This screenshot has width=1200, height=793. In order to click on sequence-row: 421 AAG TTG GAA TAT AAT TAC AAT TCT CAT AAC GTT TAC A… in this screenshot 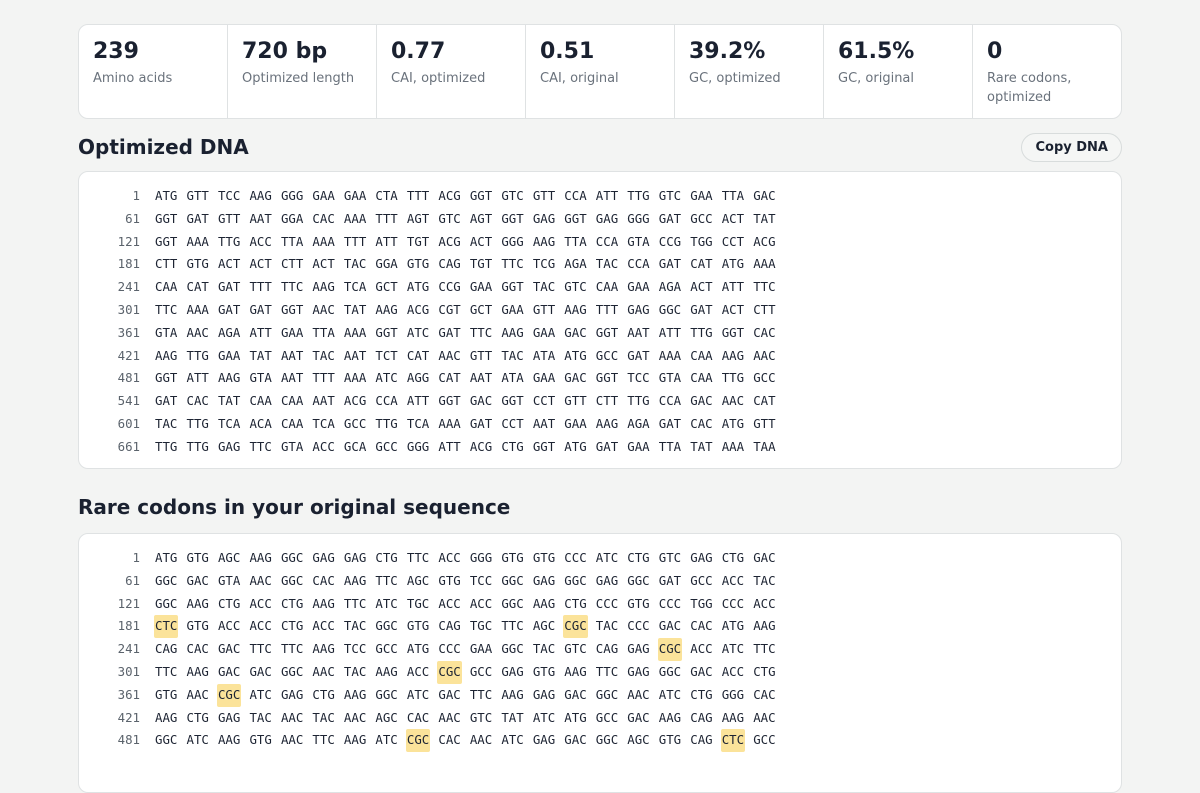, I will do `click(600, 356)`.